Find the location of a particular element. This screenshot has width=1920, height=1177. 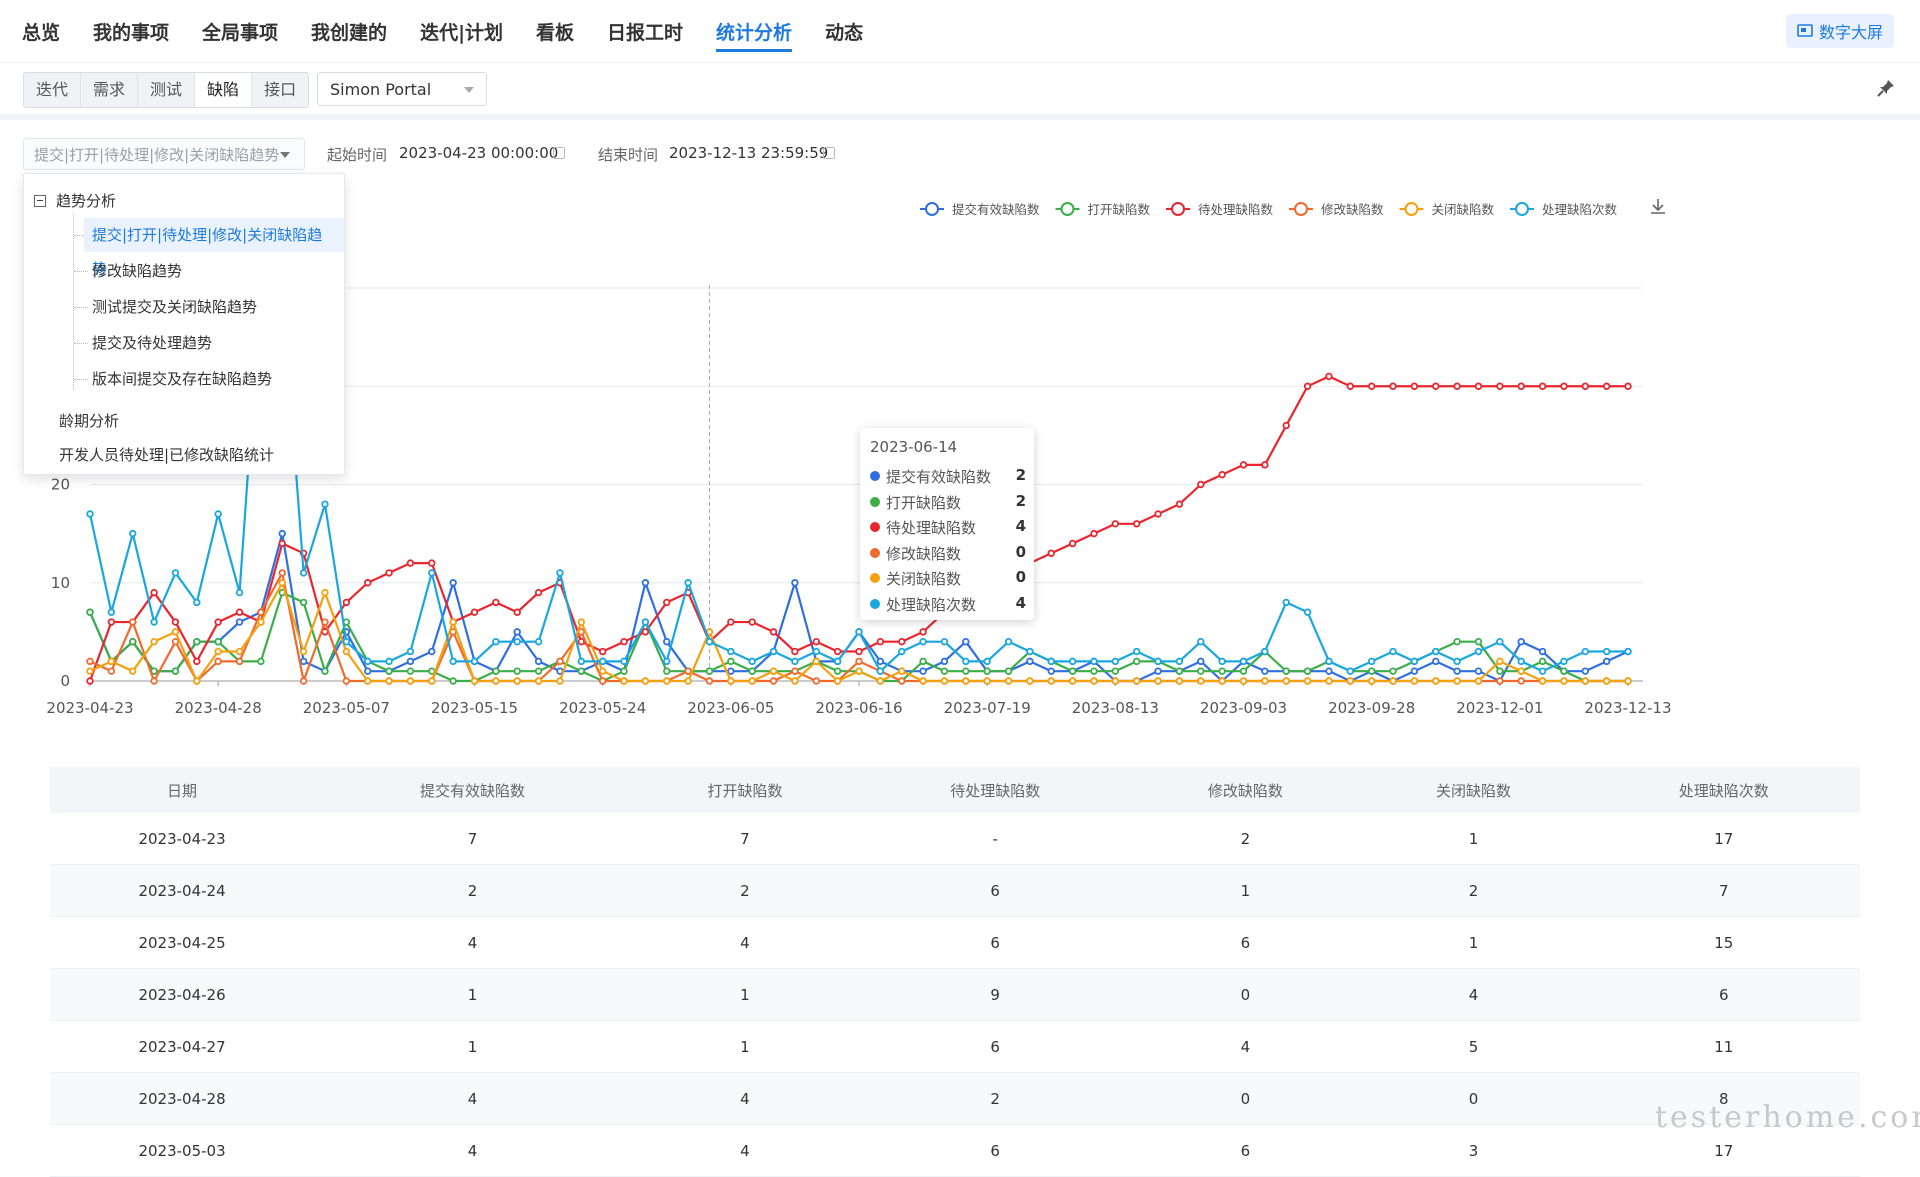

tooltip-series-value: 0 is located at coordinates (1020, 551).